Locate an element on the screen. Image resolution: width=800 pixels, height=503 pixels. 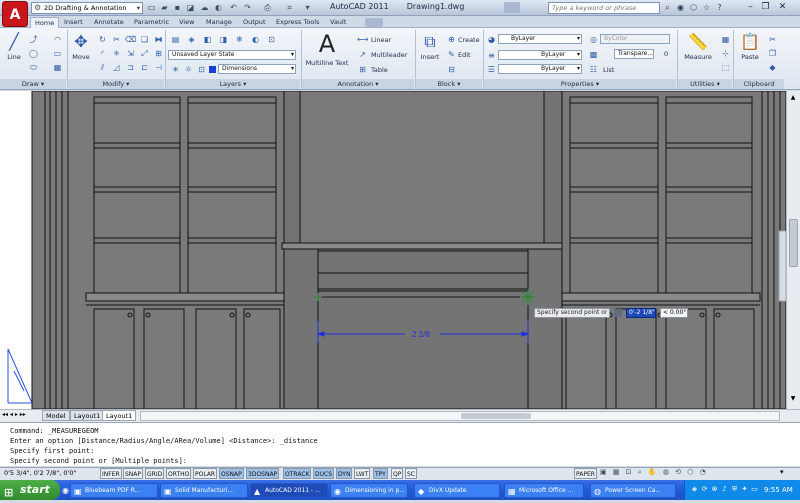
status-menu-icon: ▾ is located at coordinates (782, 472).